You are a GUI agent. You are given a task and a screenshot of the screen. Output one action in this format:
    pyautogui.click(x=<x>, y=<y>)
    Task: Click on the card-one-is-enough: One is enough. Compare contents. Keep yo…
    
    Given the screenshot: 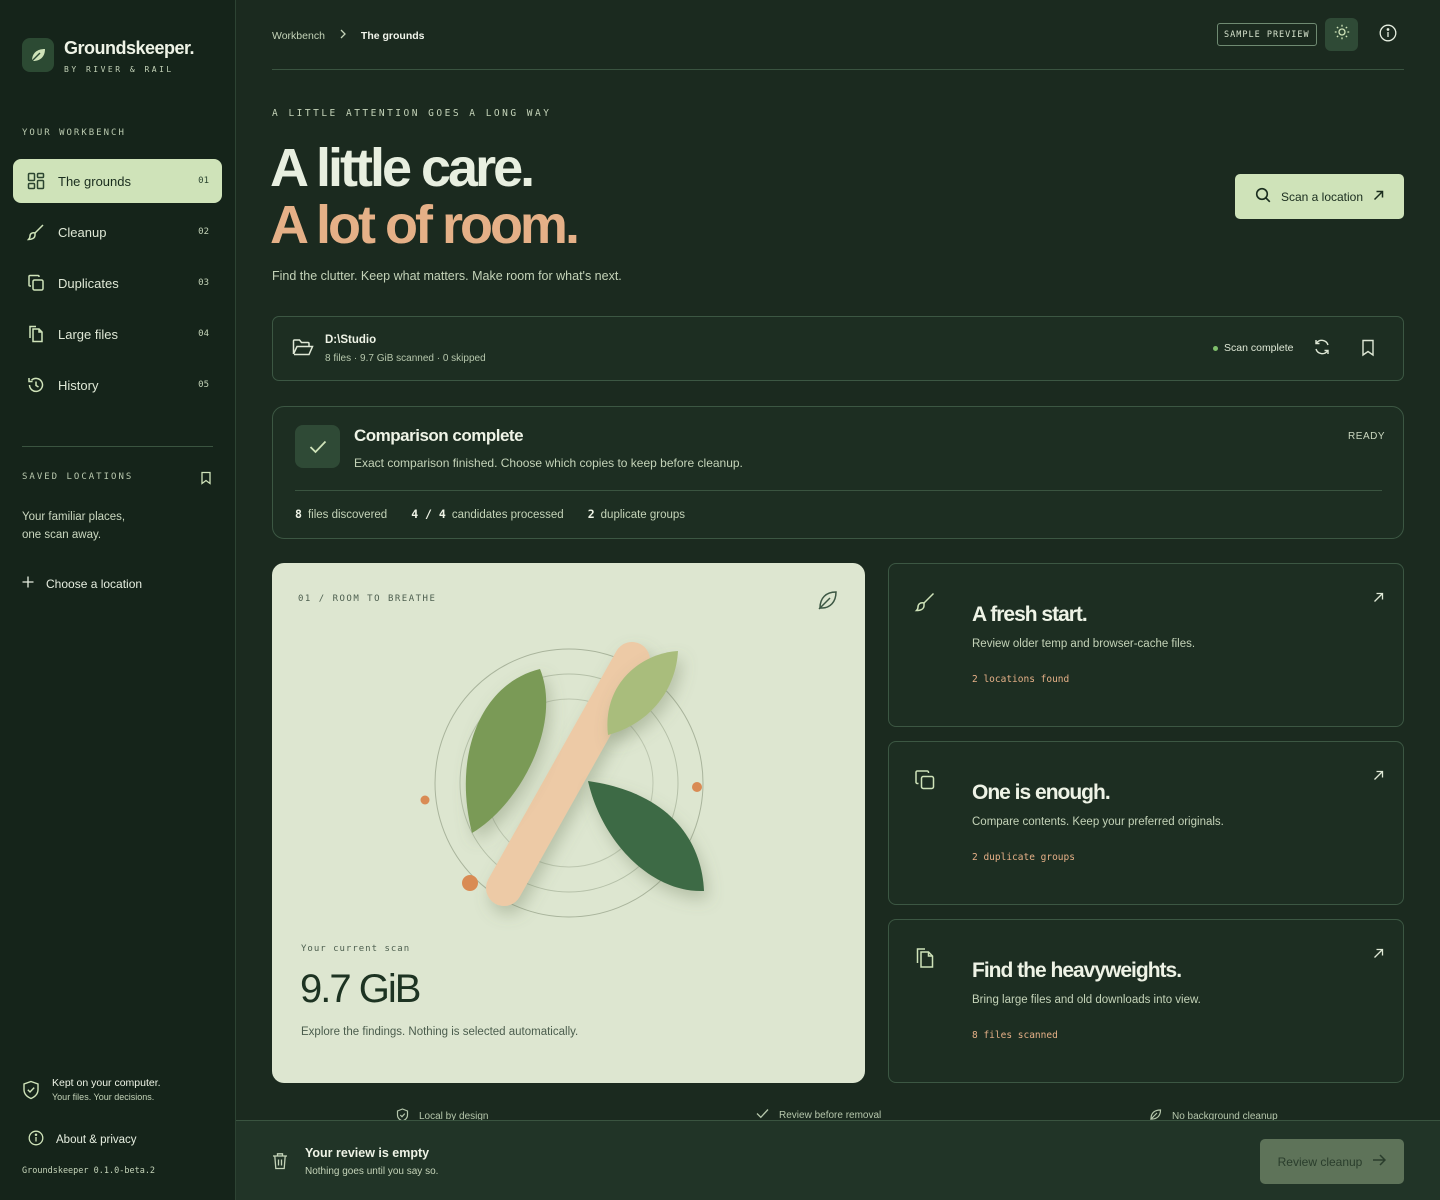 What is the action you would take?
    pyautogui.click(x=1146, y=823)
    